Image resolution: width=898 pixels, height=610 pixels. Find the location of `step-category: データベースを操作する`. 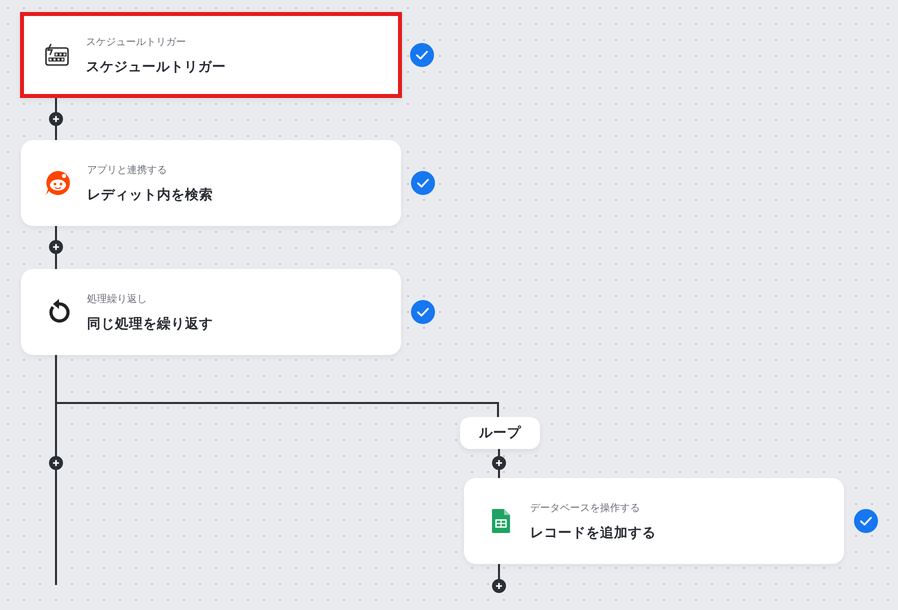

step-category: データベースを操作する is located at coordinates (585, 508).